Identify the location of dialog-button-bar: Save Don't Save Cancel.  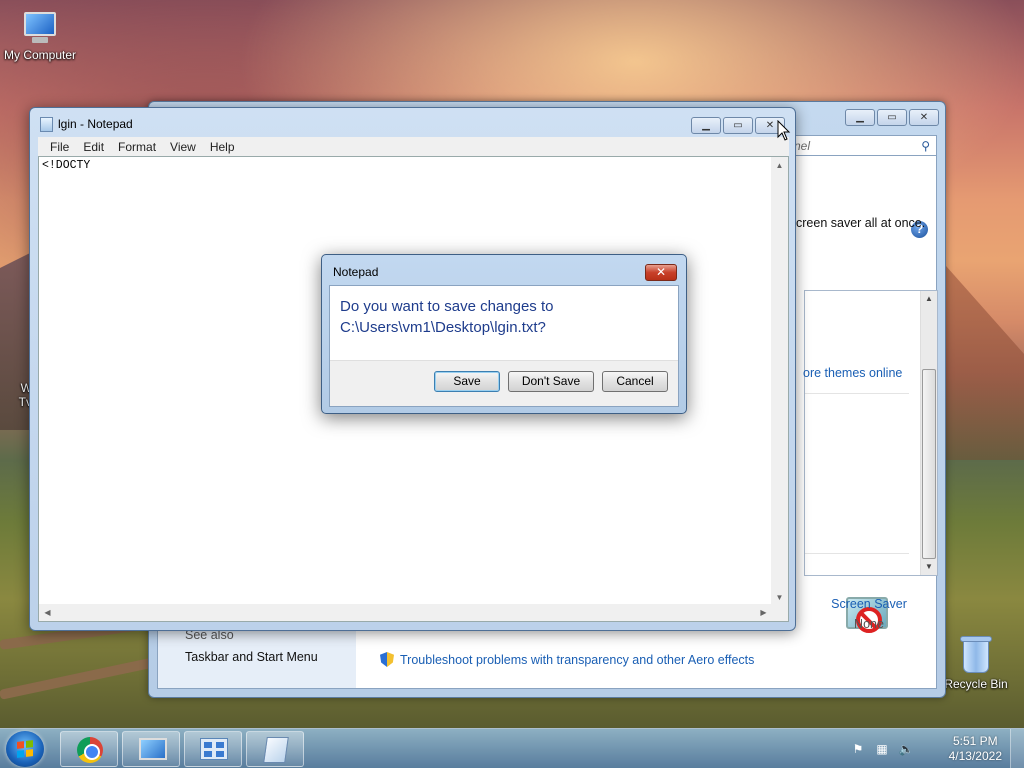
(504, 383).